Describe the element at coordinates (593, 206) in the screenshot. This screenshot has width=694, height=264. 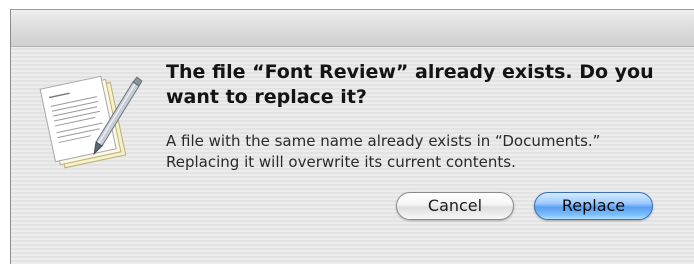
I see `replace-button: Replace` at that location.